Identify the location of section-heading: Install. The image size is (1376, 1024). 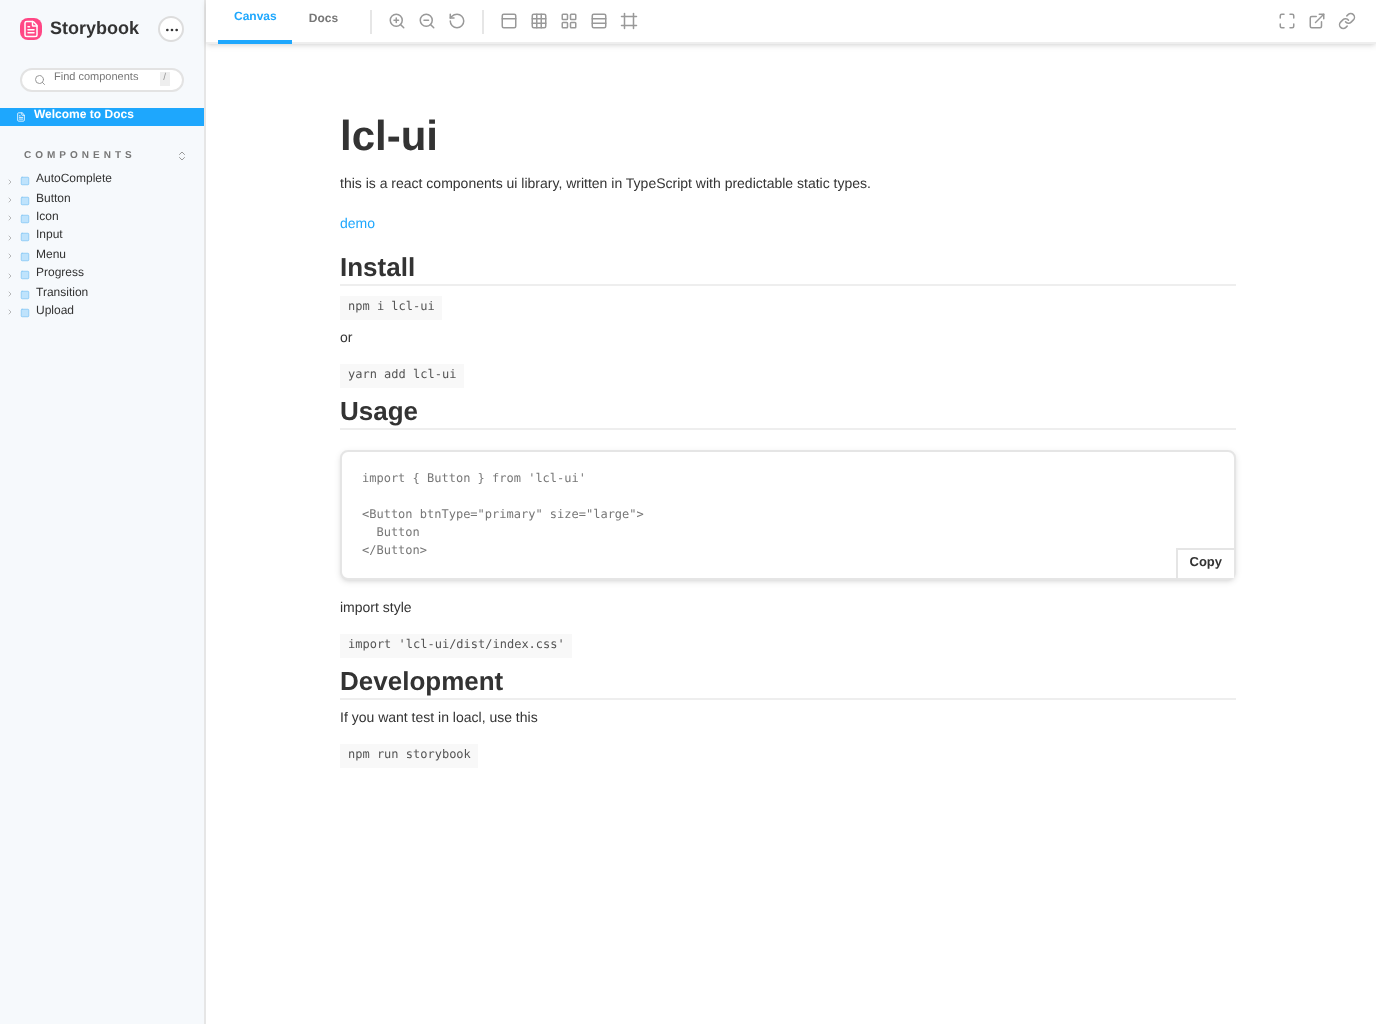
(788, 268).